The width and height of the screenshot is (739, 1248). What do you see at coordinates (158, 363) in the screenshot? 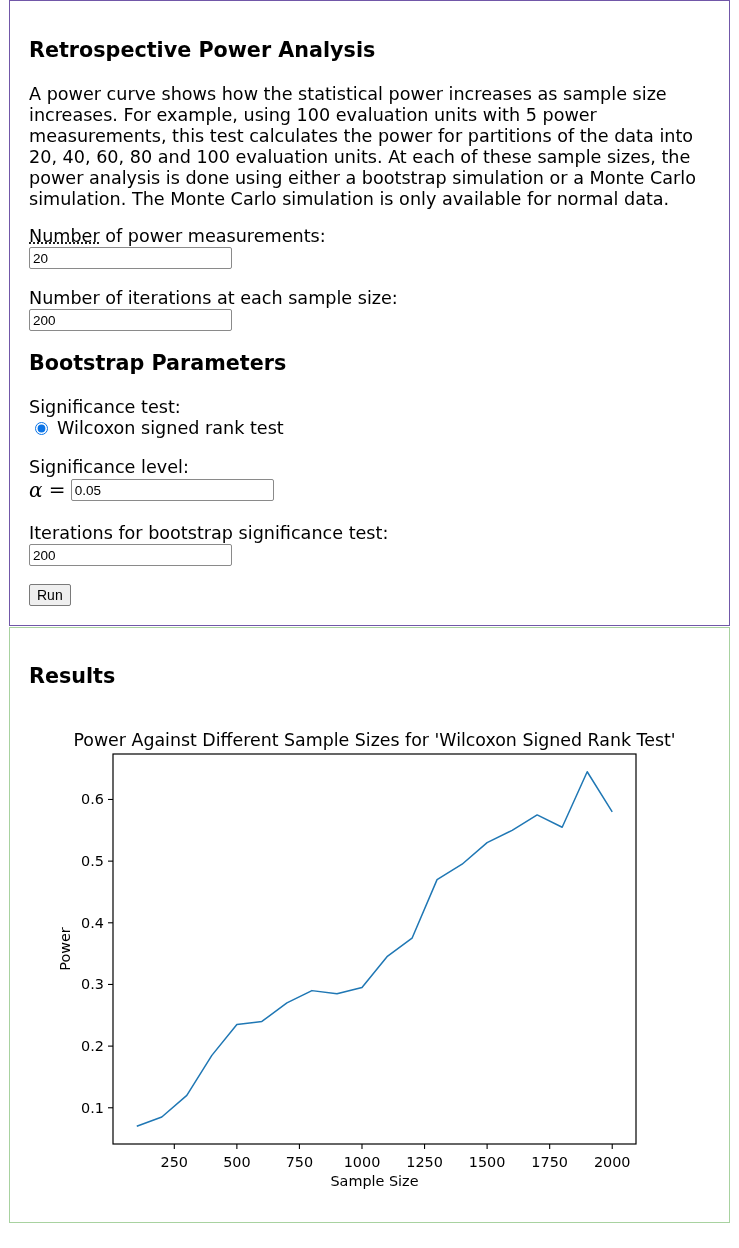
I see `section-heading: Bootstrap Parameters` at bounding box center [158, 363].